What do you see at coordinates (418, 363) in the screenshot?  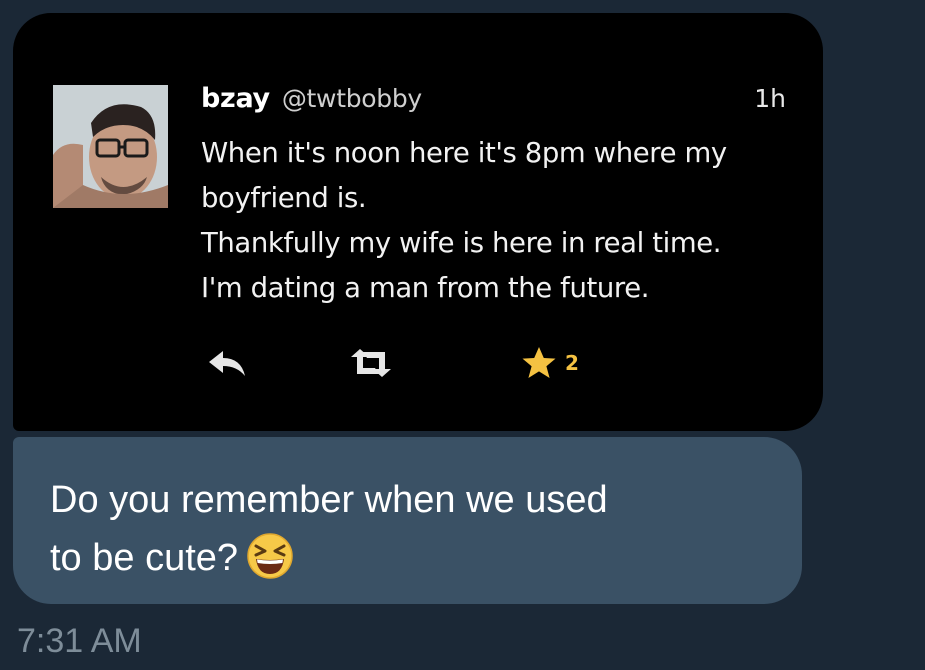 I see `tweet-actions: 2` at bounding box center [418, 363].